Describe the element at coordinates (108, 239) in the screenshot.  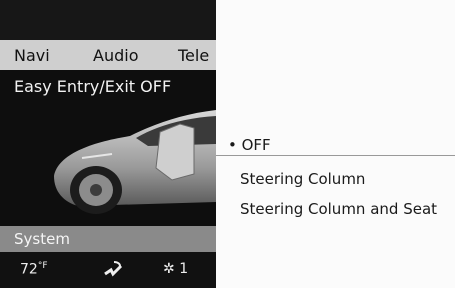
I see `status-bar: System` at that location.